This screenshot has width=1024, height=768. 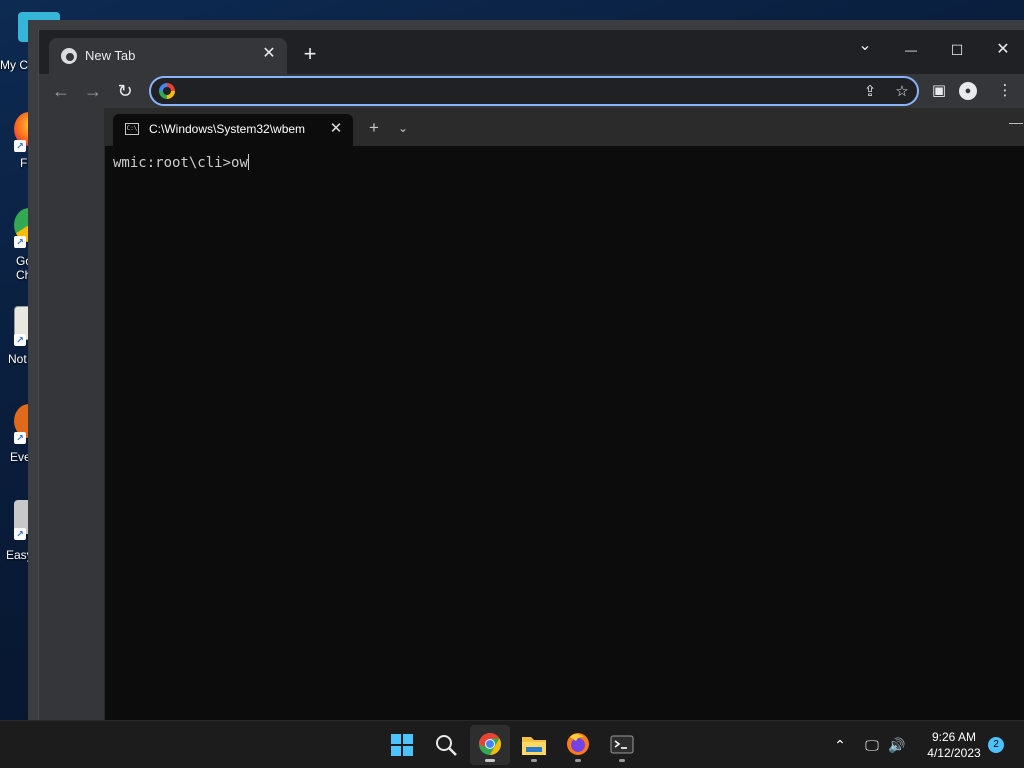 What do you see at coordinates (1016, 122) in the screenshot?
I see `terminal-minimize-button: —` at bounding box center [1016, 122].